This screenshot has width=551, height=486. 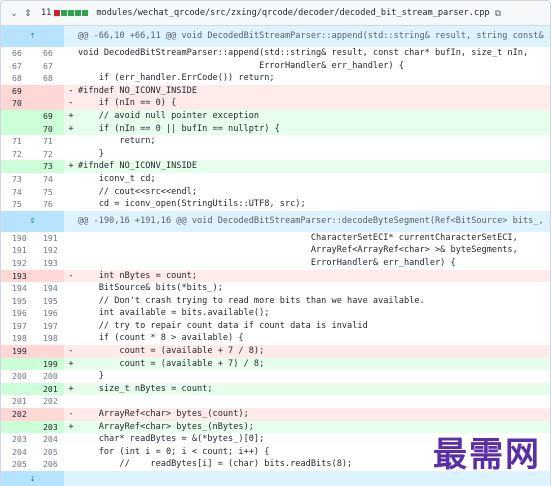 What do you see at coordinates (28, 13) in the screenshot?
I see `expand-all-icon: ⇕` at bounding box center [28, 13].